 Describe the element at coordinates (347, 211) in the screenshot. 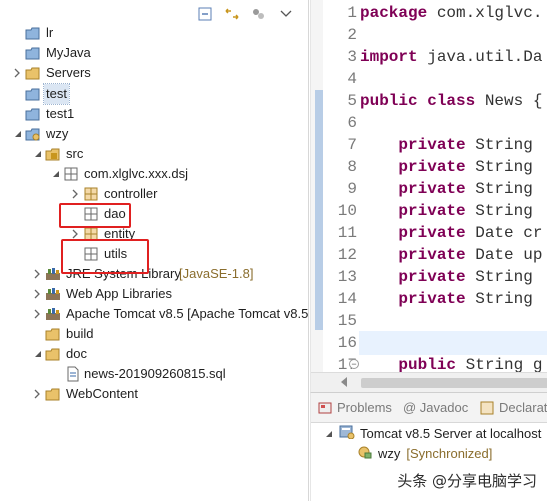

I see `line-number: 10` at that location.